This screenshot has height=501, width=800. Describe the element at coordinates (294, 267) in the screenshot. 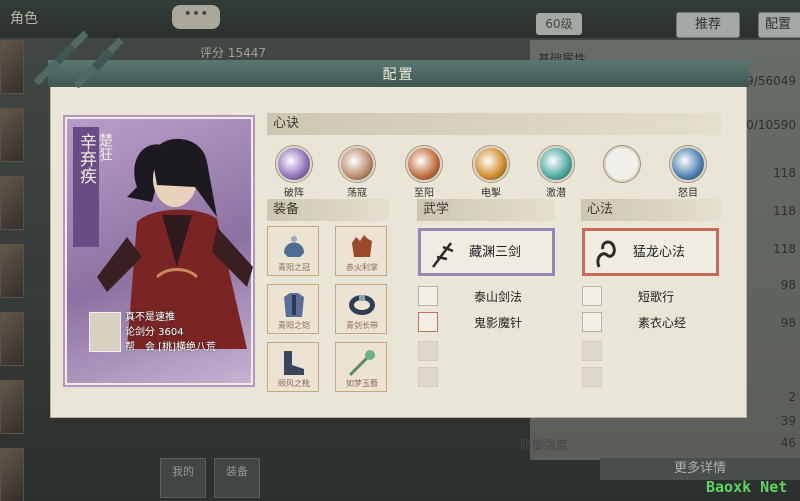

I see `equip-name: 青阳之冠` at that location.